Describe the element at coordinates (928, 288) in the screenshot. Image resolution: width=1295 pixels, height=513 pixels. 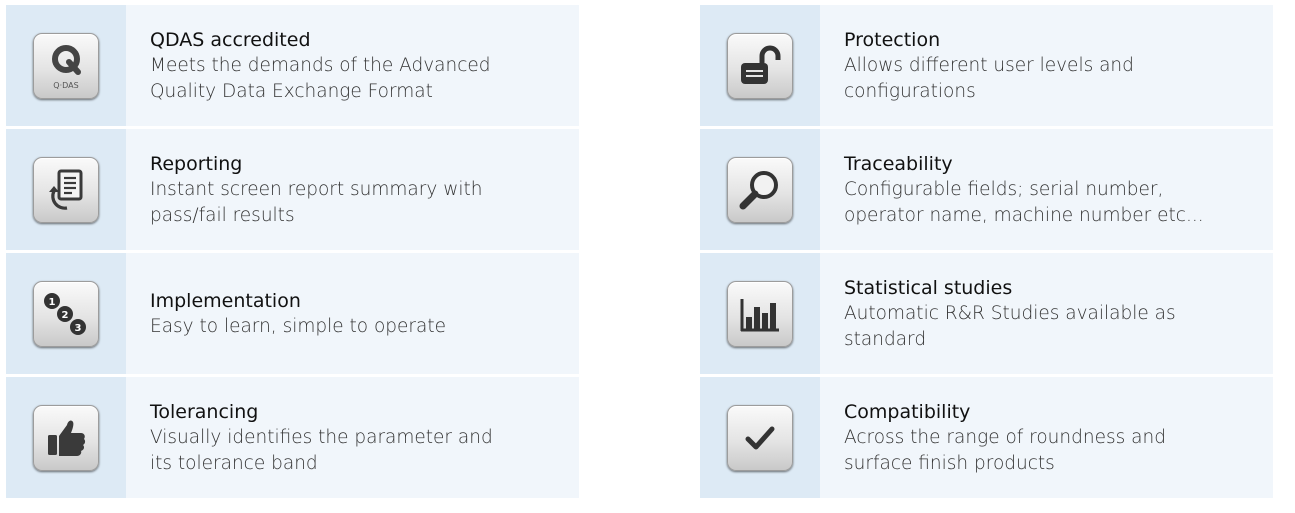
I see `feature-title: Statistical studies` at that location.